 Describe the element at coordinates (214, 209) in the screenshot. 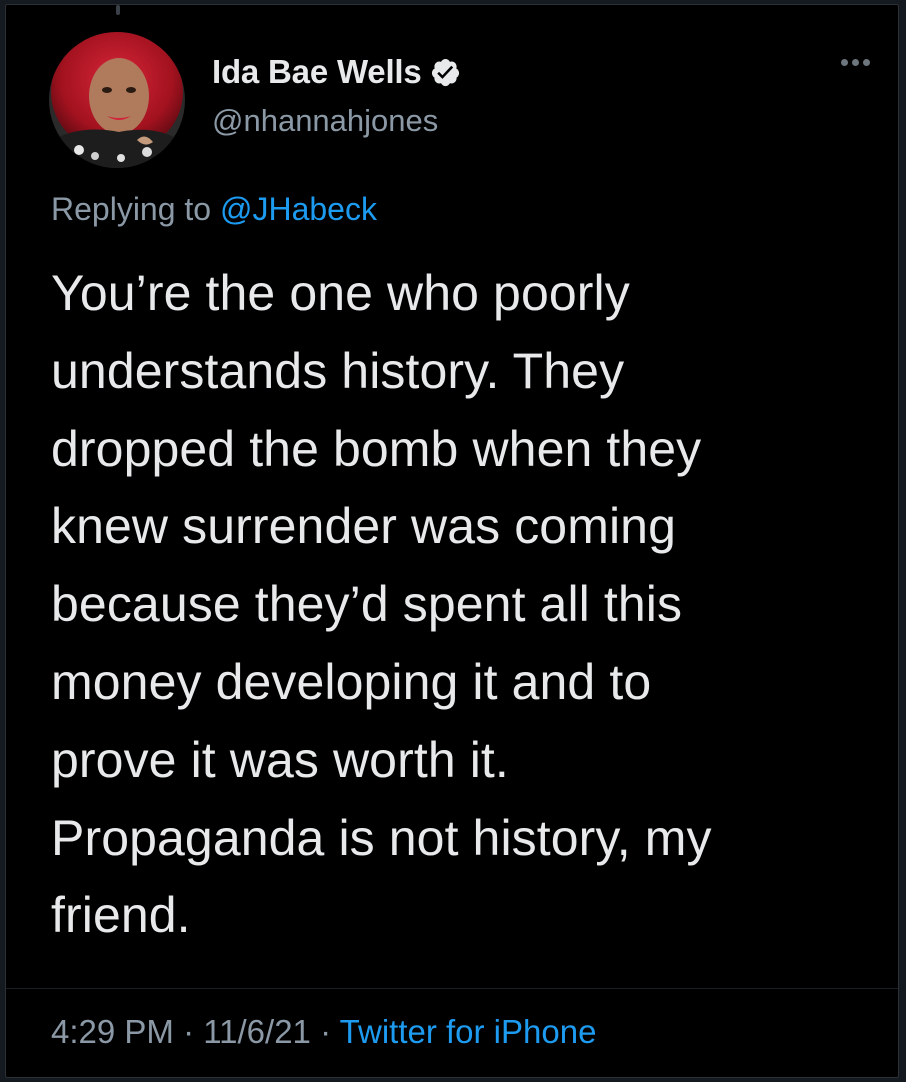

I see `replying-to-line: Replying to @JHabeck` at that location.